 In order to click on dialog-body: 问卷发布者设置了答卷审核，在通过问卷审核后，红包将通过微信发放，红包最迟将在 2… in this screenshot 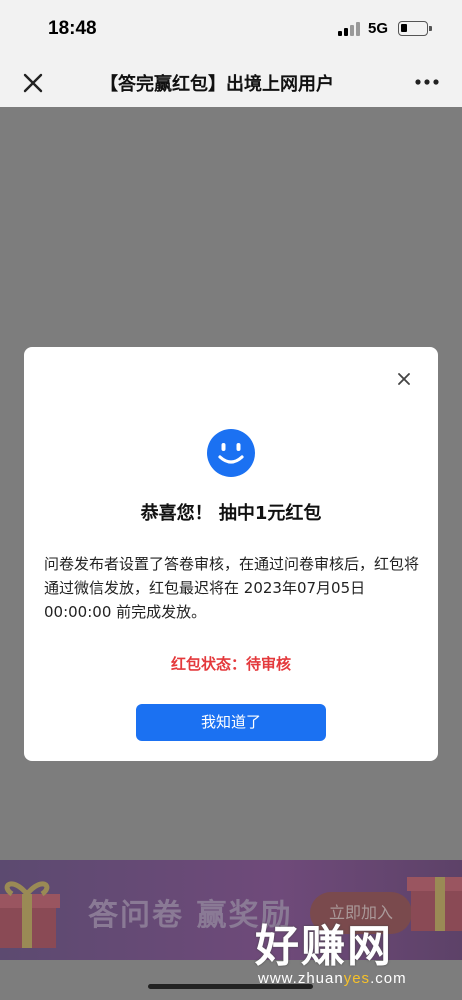, I will do `click(232, 588)`.